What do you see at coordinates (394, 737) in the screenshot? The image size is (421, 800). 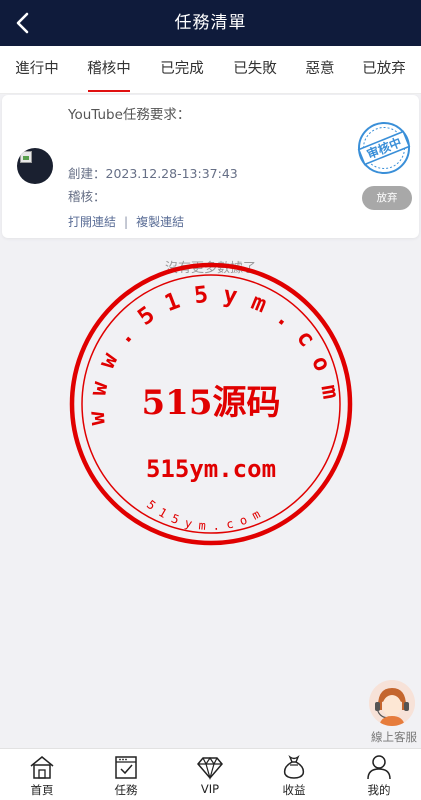 I see `online-service-label: 線上客服` at bounding box center [394, 737].